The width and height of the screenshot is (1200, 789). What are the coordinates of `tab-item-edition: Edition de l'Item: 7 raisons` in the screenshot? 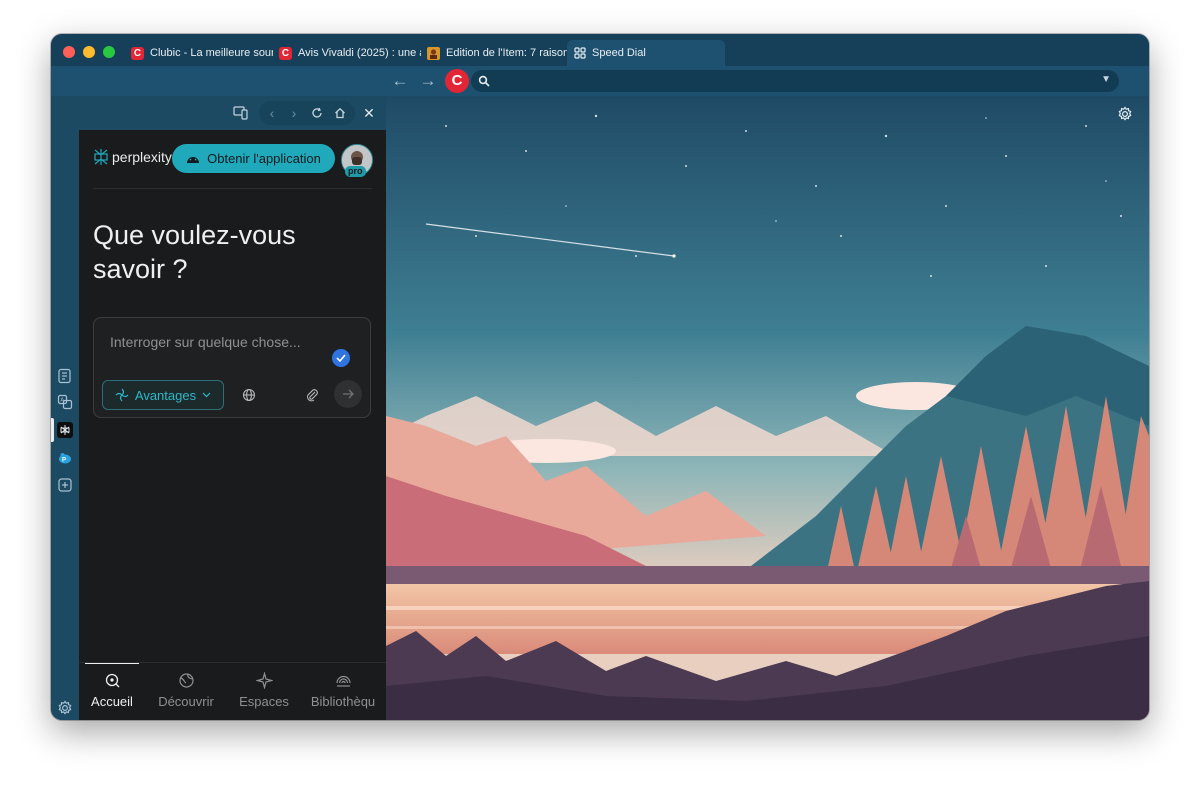 It's located at (498, 53).